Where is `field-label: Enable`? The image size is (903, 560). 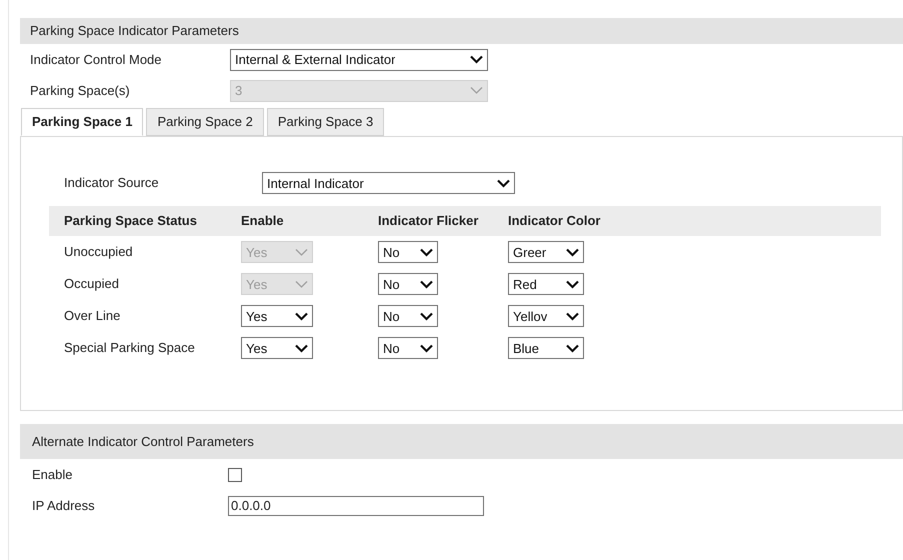
field-label: Enable is located at coordinates (53, 475).